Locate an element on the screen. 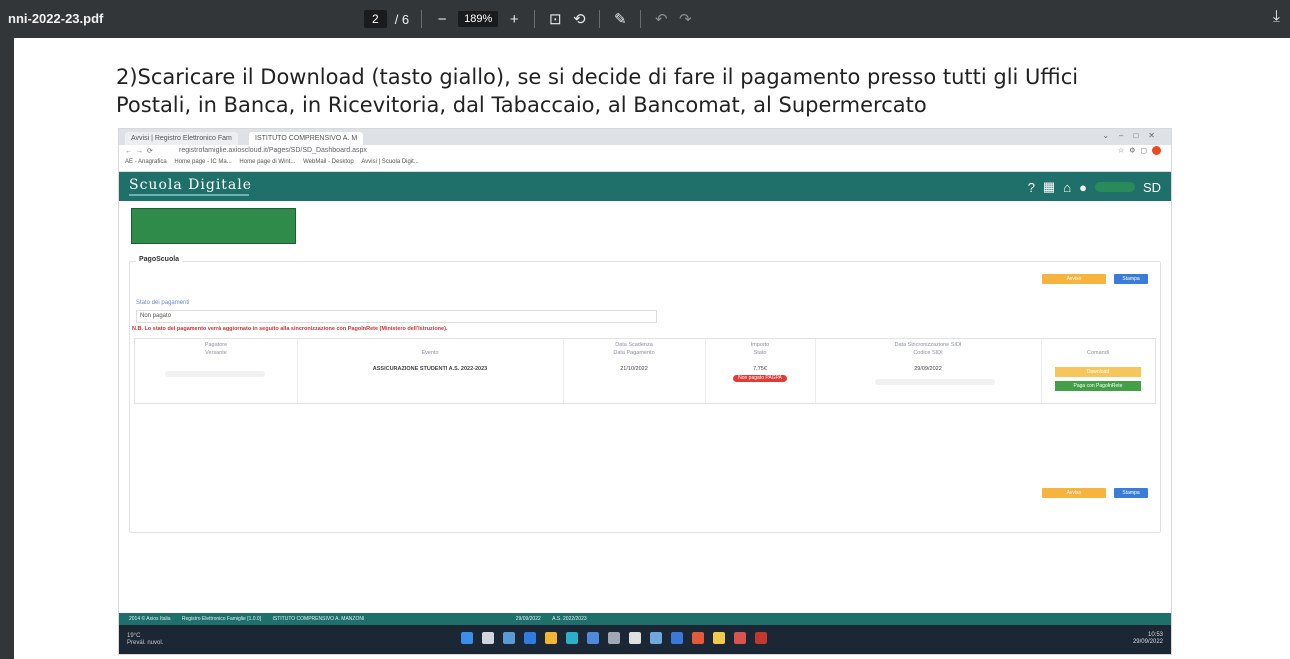  footer-item: 2014 © Axios Italia is located at coordinates (150, 619).